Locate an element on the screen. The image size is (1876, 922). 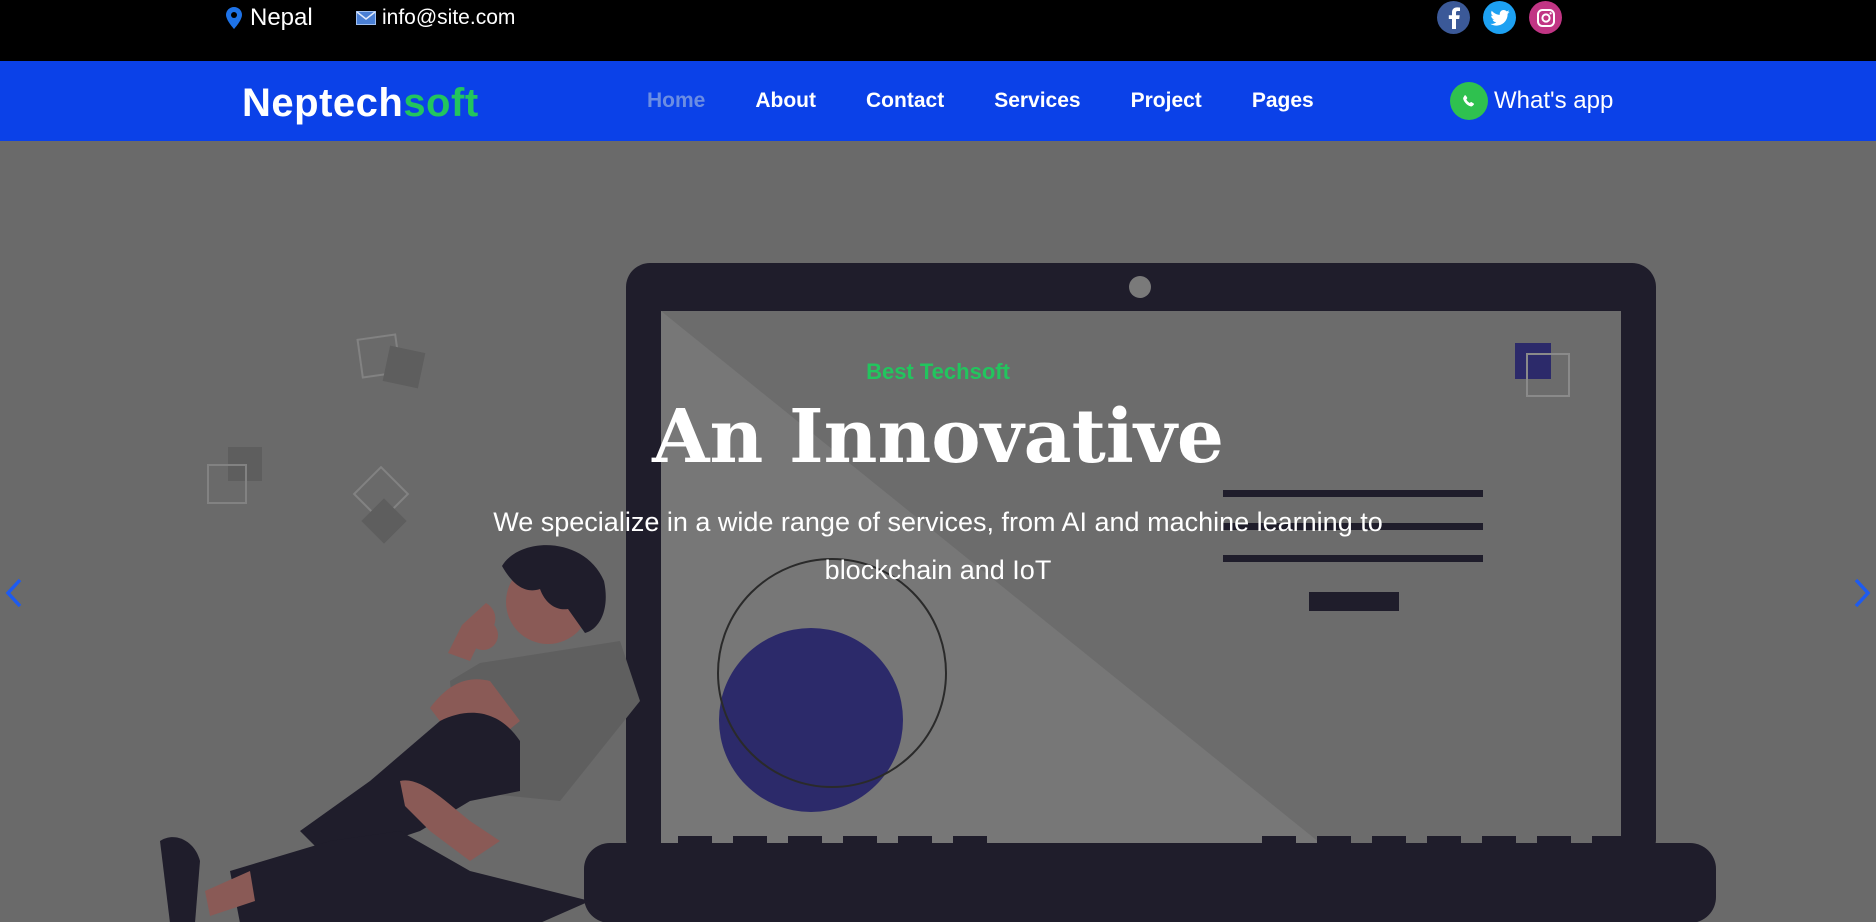
nav-item-services: Services is located at coordinates (1037, 101).